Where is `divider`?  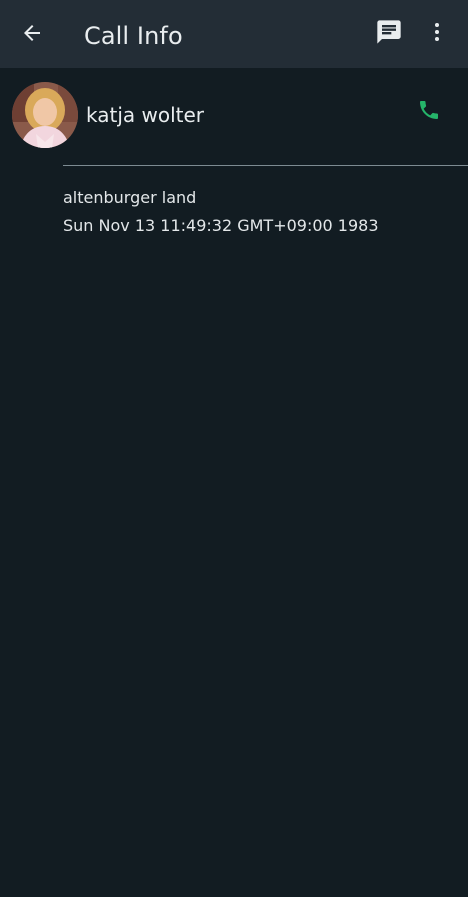 divider is located at coordinates (265, 165).